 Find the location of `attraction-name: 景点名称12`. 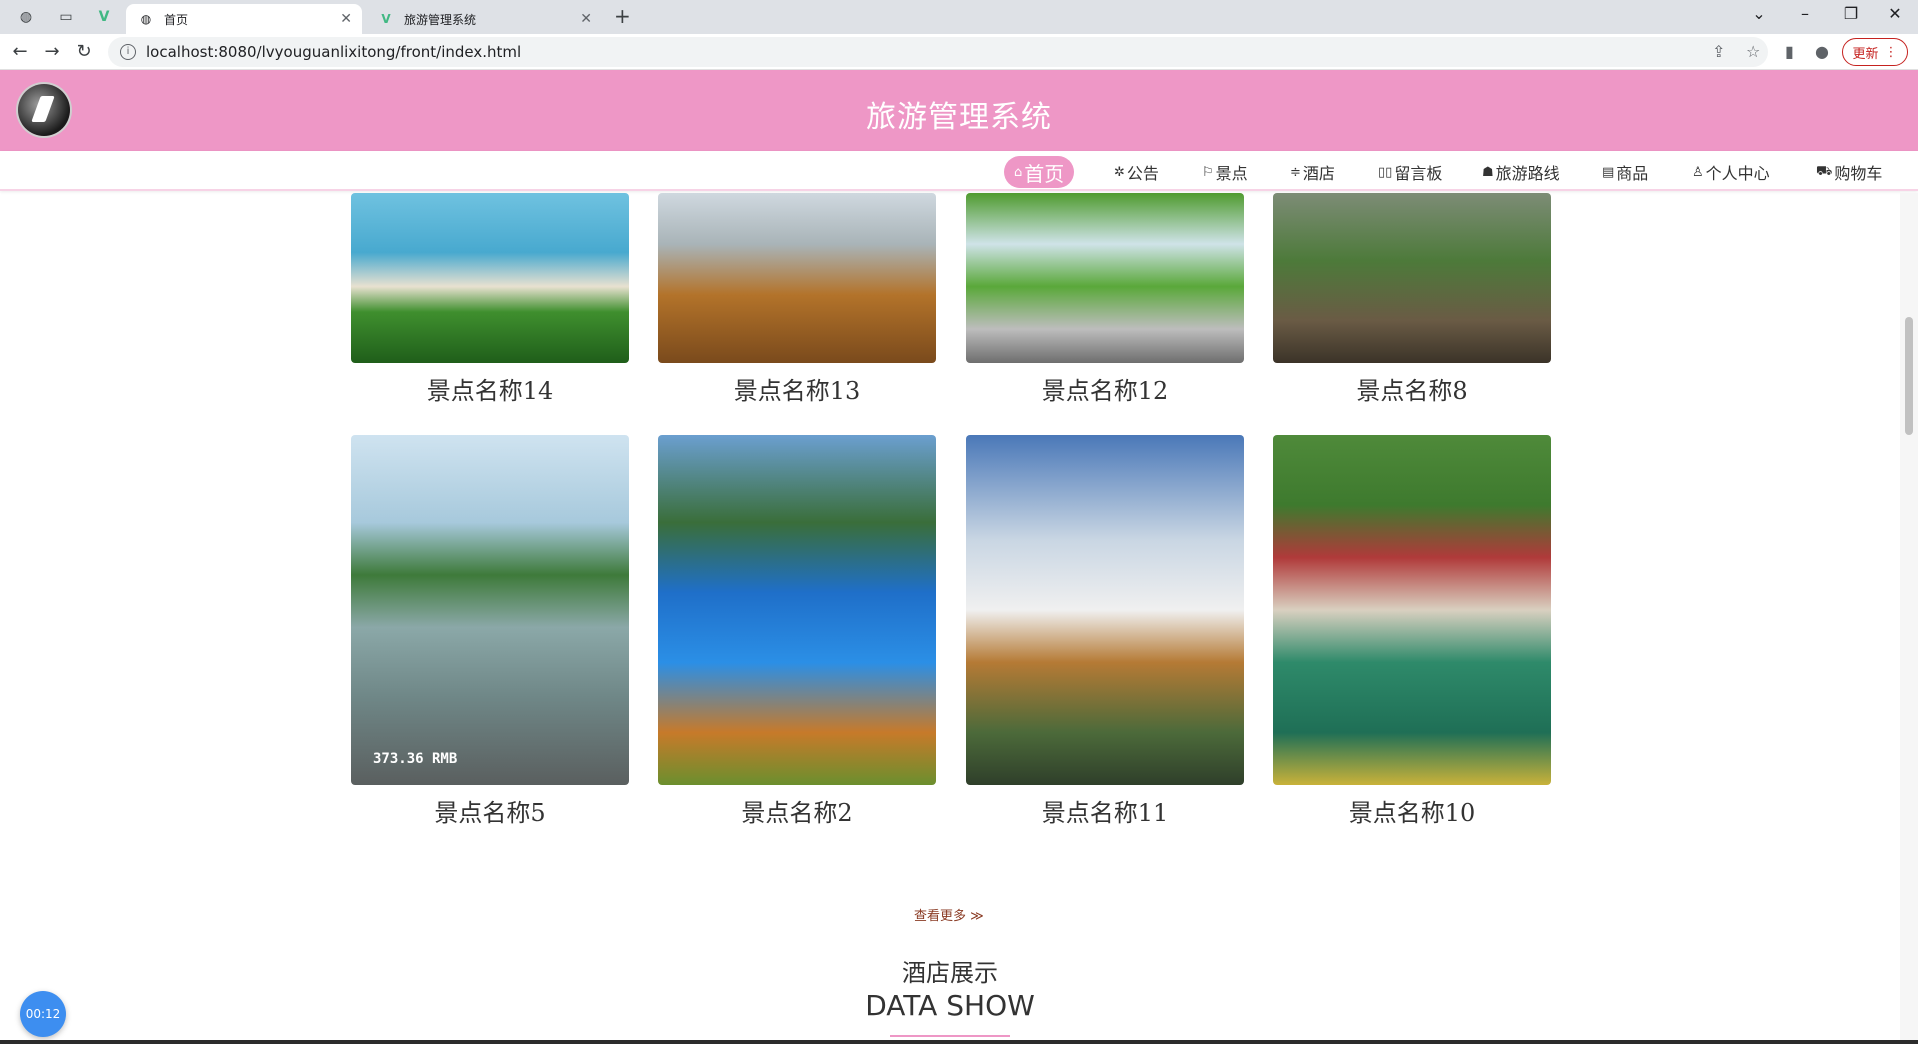

attraction-name: 景点名称12 is located at coordinates (1105, 388).